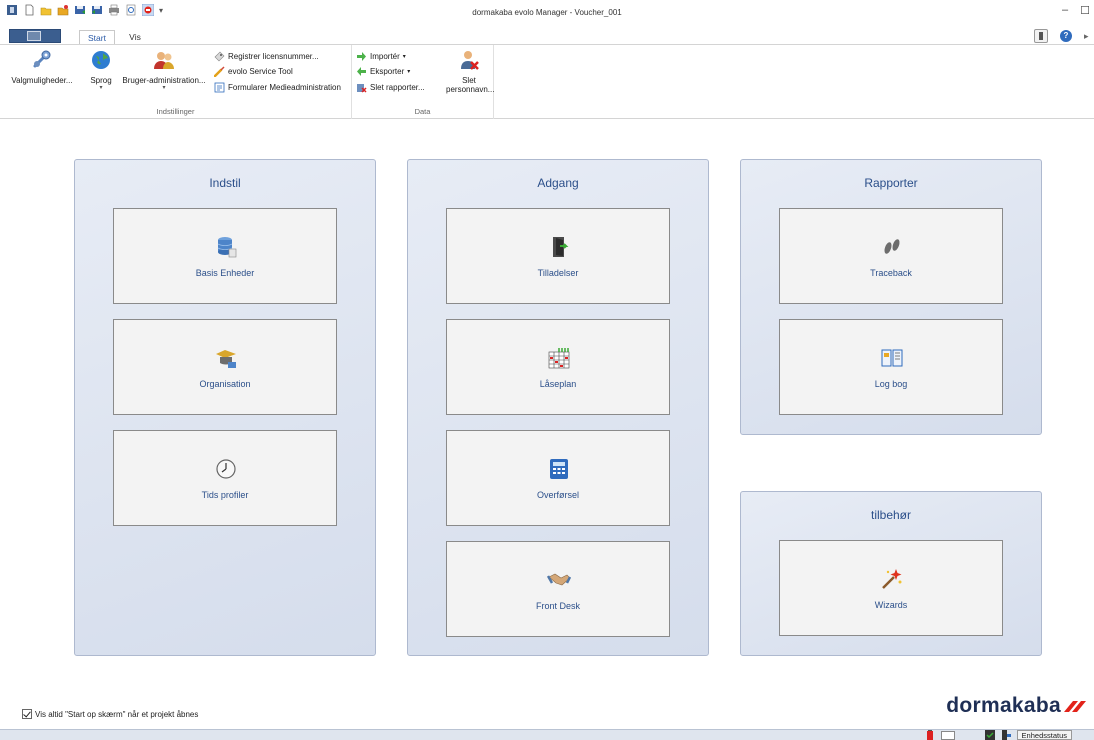  I want to click on evolo-service-tool-button: evolo Service Tool, so click(253, 71).